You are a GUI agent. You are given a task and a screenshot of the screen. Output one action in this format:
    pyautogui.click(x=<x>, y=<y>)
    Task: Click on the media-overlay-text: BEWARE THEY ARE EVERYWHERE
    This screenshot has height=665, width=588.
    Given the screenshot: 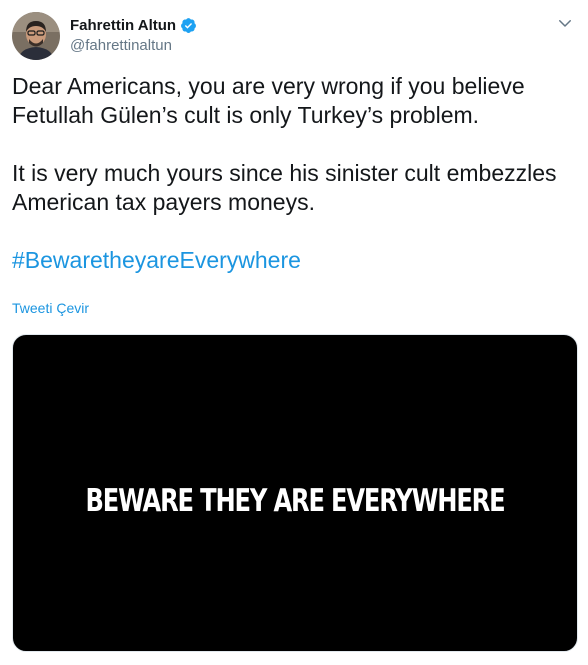 What is the action you would take?
    pyautogui.click(x=295, y=501)
    